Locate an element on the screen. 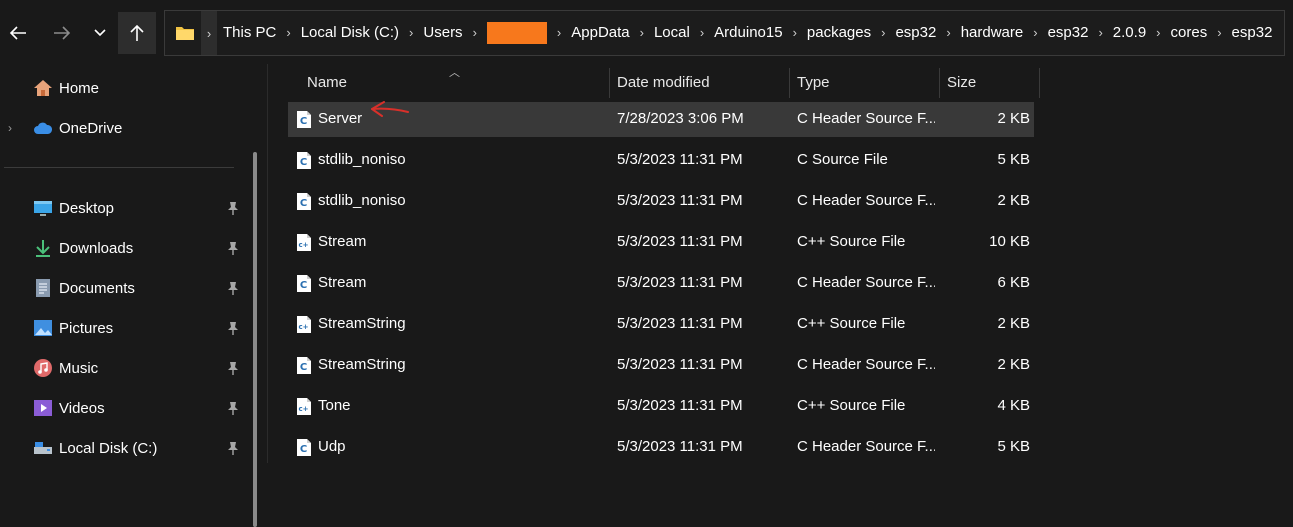 This screenshot has height=527, width=1293. red-arrow-icon is located at coordinates (390, 109).